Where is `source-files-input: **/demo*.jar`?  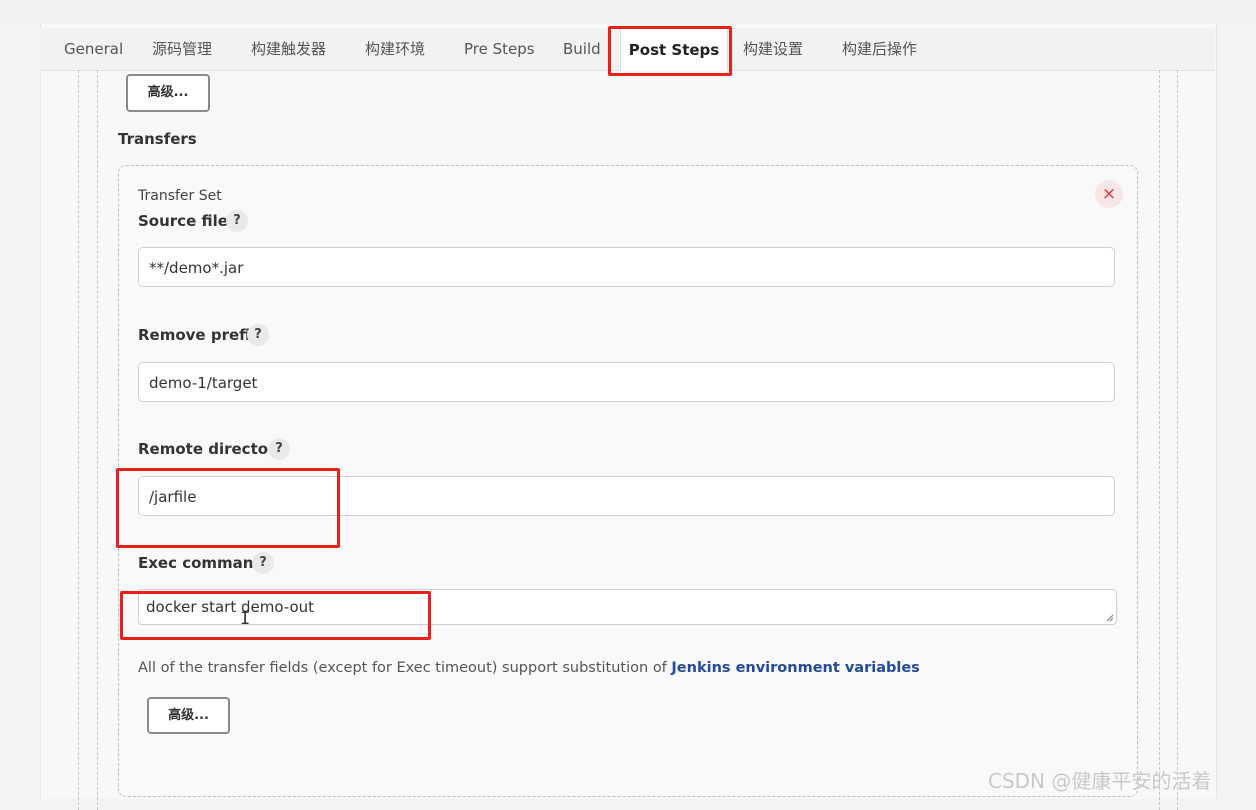 source-files-input: **/demo*.jar is located at coordinates (626, 267).